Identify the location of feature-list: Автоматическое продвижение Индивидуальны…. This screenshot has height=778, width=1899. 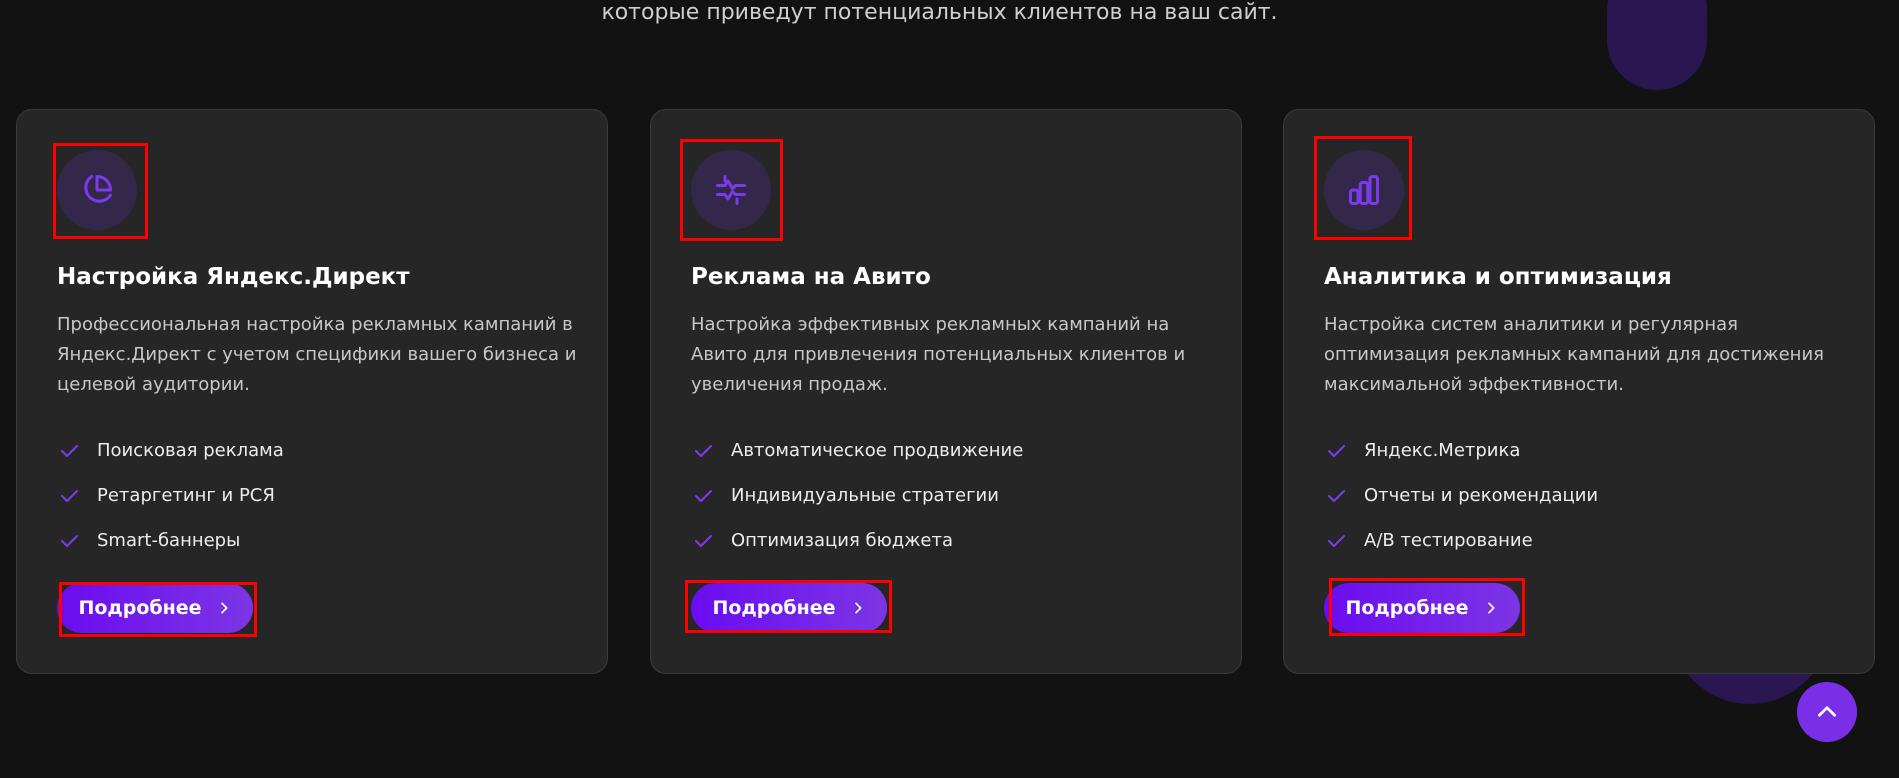
(857, 495).